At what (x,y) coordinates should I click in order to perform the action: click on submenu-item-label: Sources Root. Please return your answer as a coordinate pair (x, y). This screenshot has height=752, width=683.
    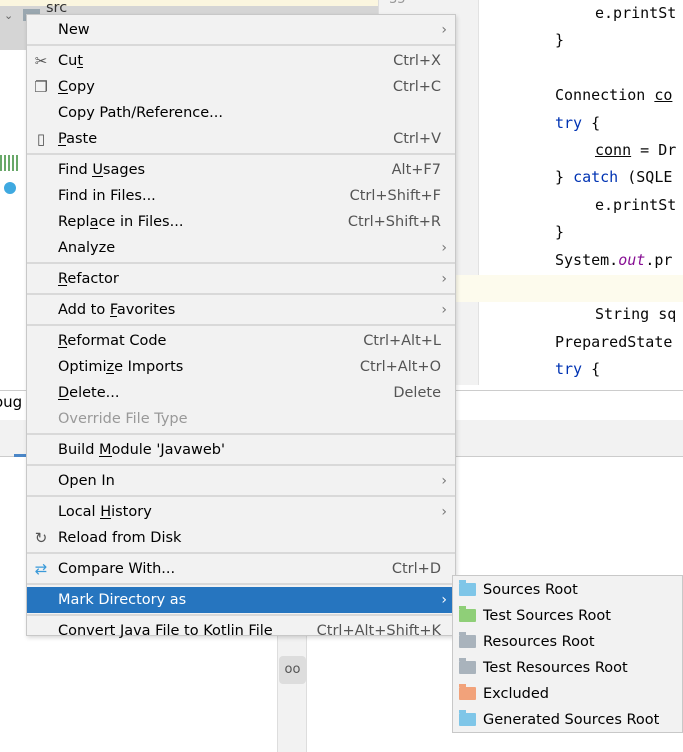
    Looking at the image, I should click on (530, 590).